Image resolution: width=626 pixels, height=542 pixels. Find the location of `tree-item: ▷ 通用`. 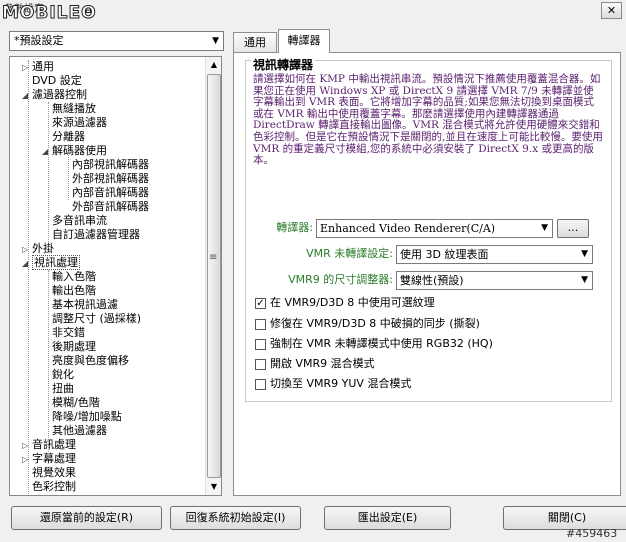

tree-item: ▷ 通用 is located at coordinates (38, 67).